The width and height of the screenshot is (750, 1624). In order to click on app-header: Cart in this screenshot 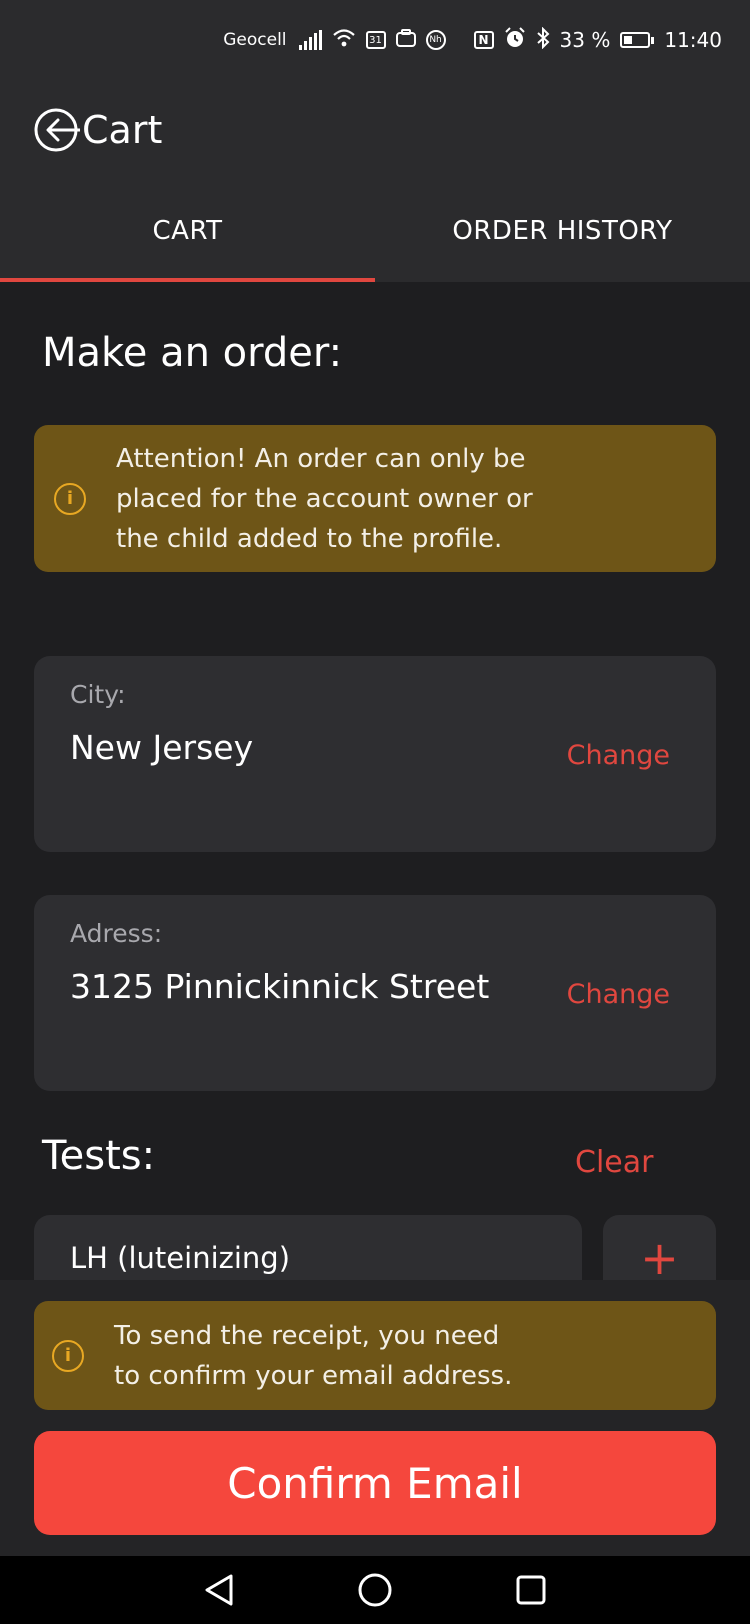, I will do `click(375, 130)`.